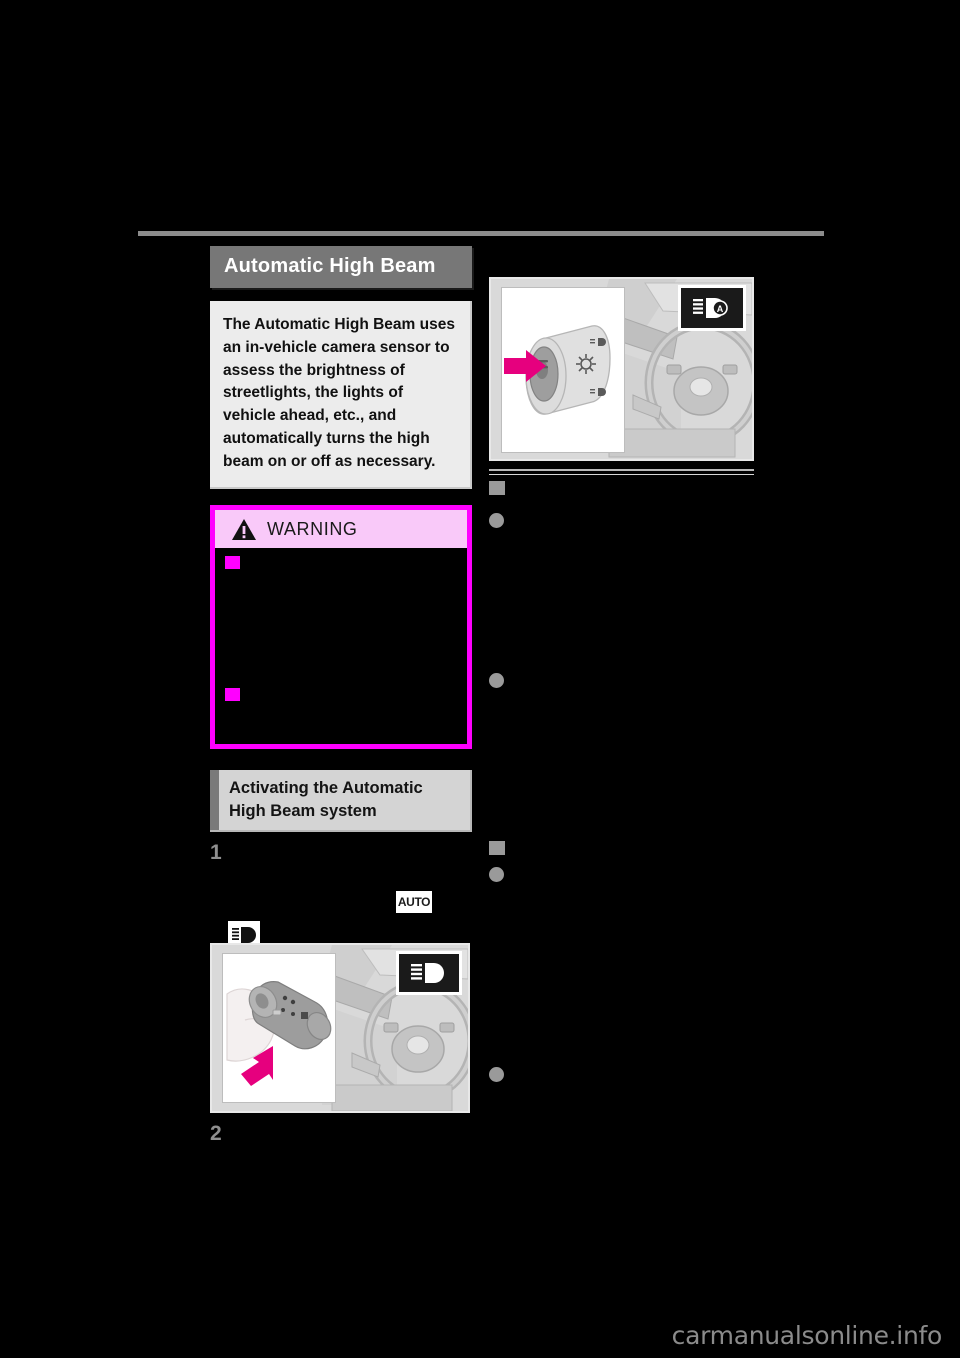 The height and width of the screenshot is (1358, 960). I want to click on step-number-2: 2, so click(216, 1133).